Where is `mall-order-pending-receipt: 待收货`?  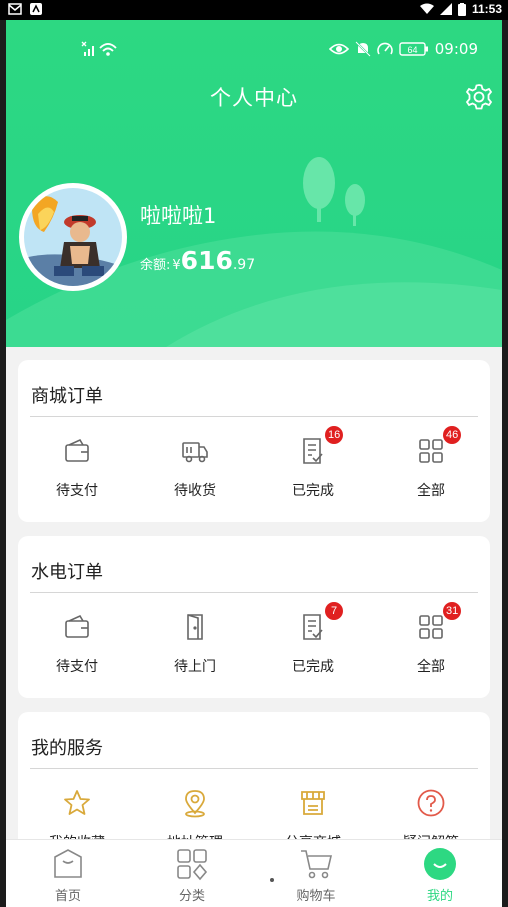
mall-order-pending-receipt: 待收货 is located at coordinates (195, 465).